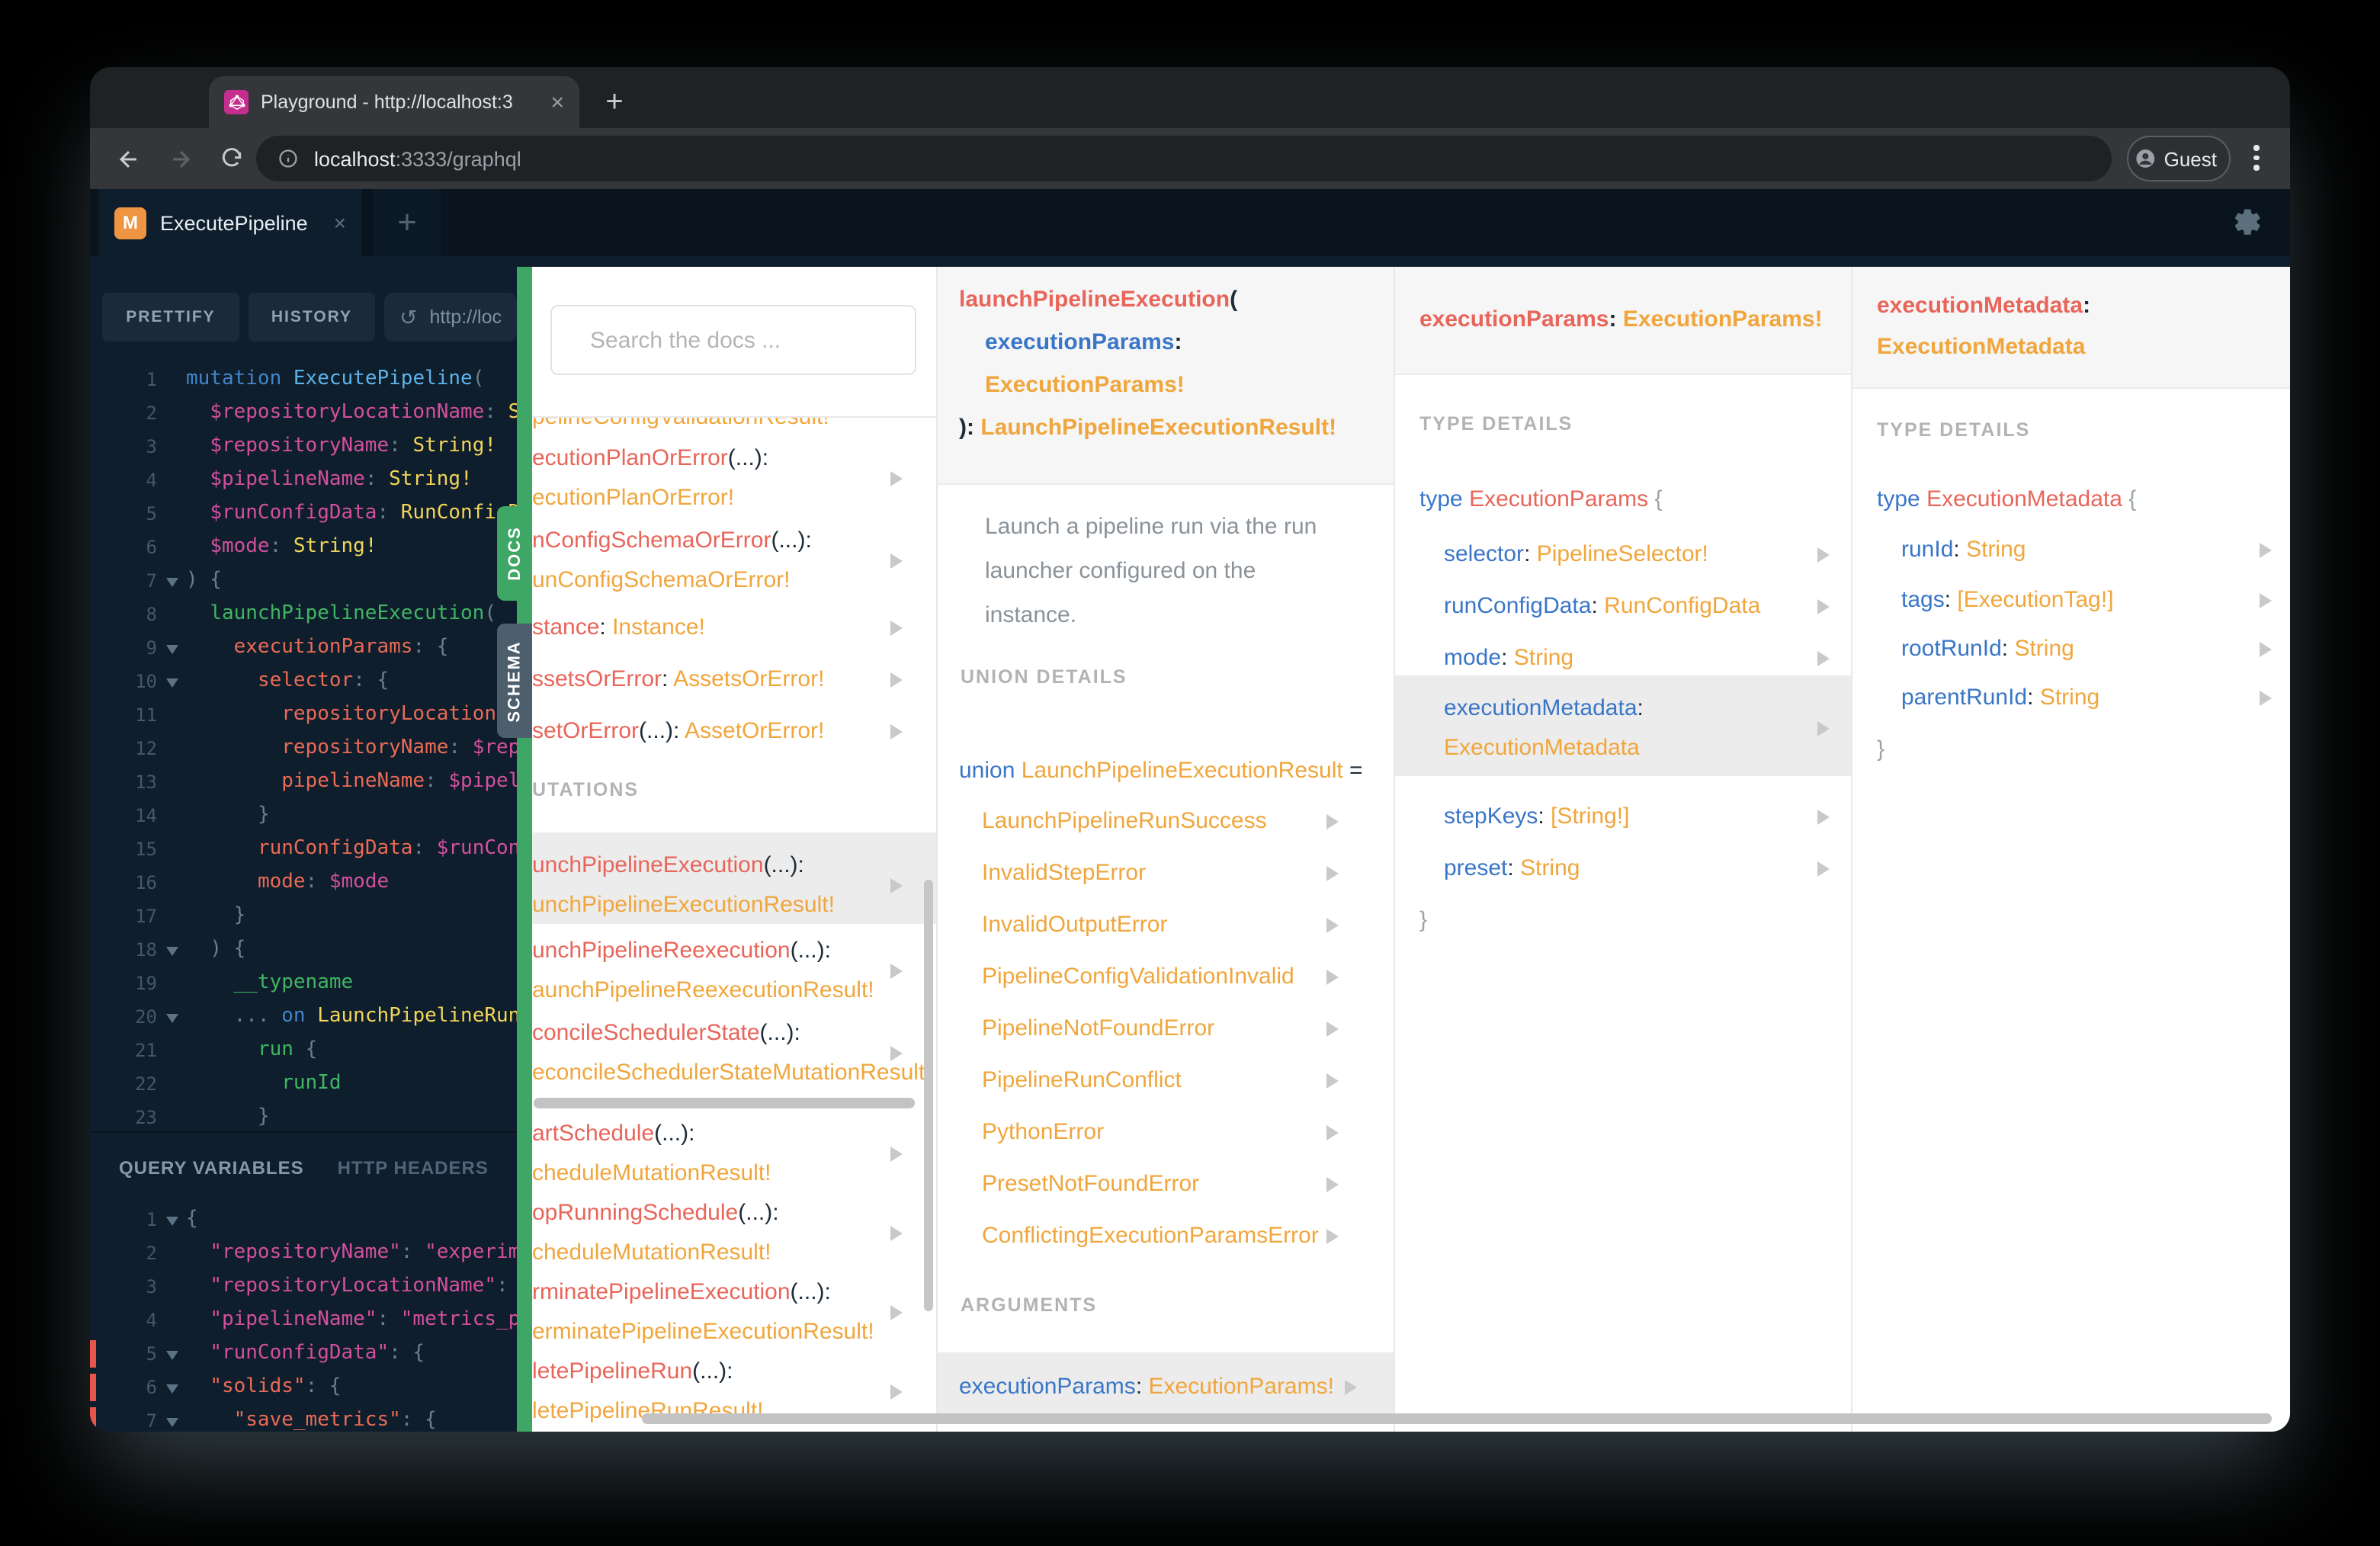 The width and height of the screenshot is (2380, 1546). Describe the element at coordinates (303, 916) in the screenshot. I see `code-line-17: 17 }` at that location.